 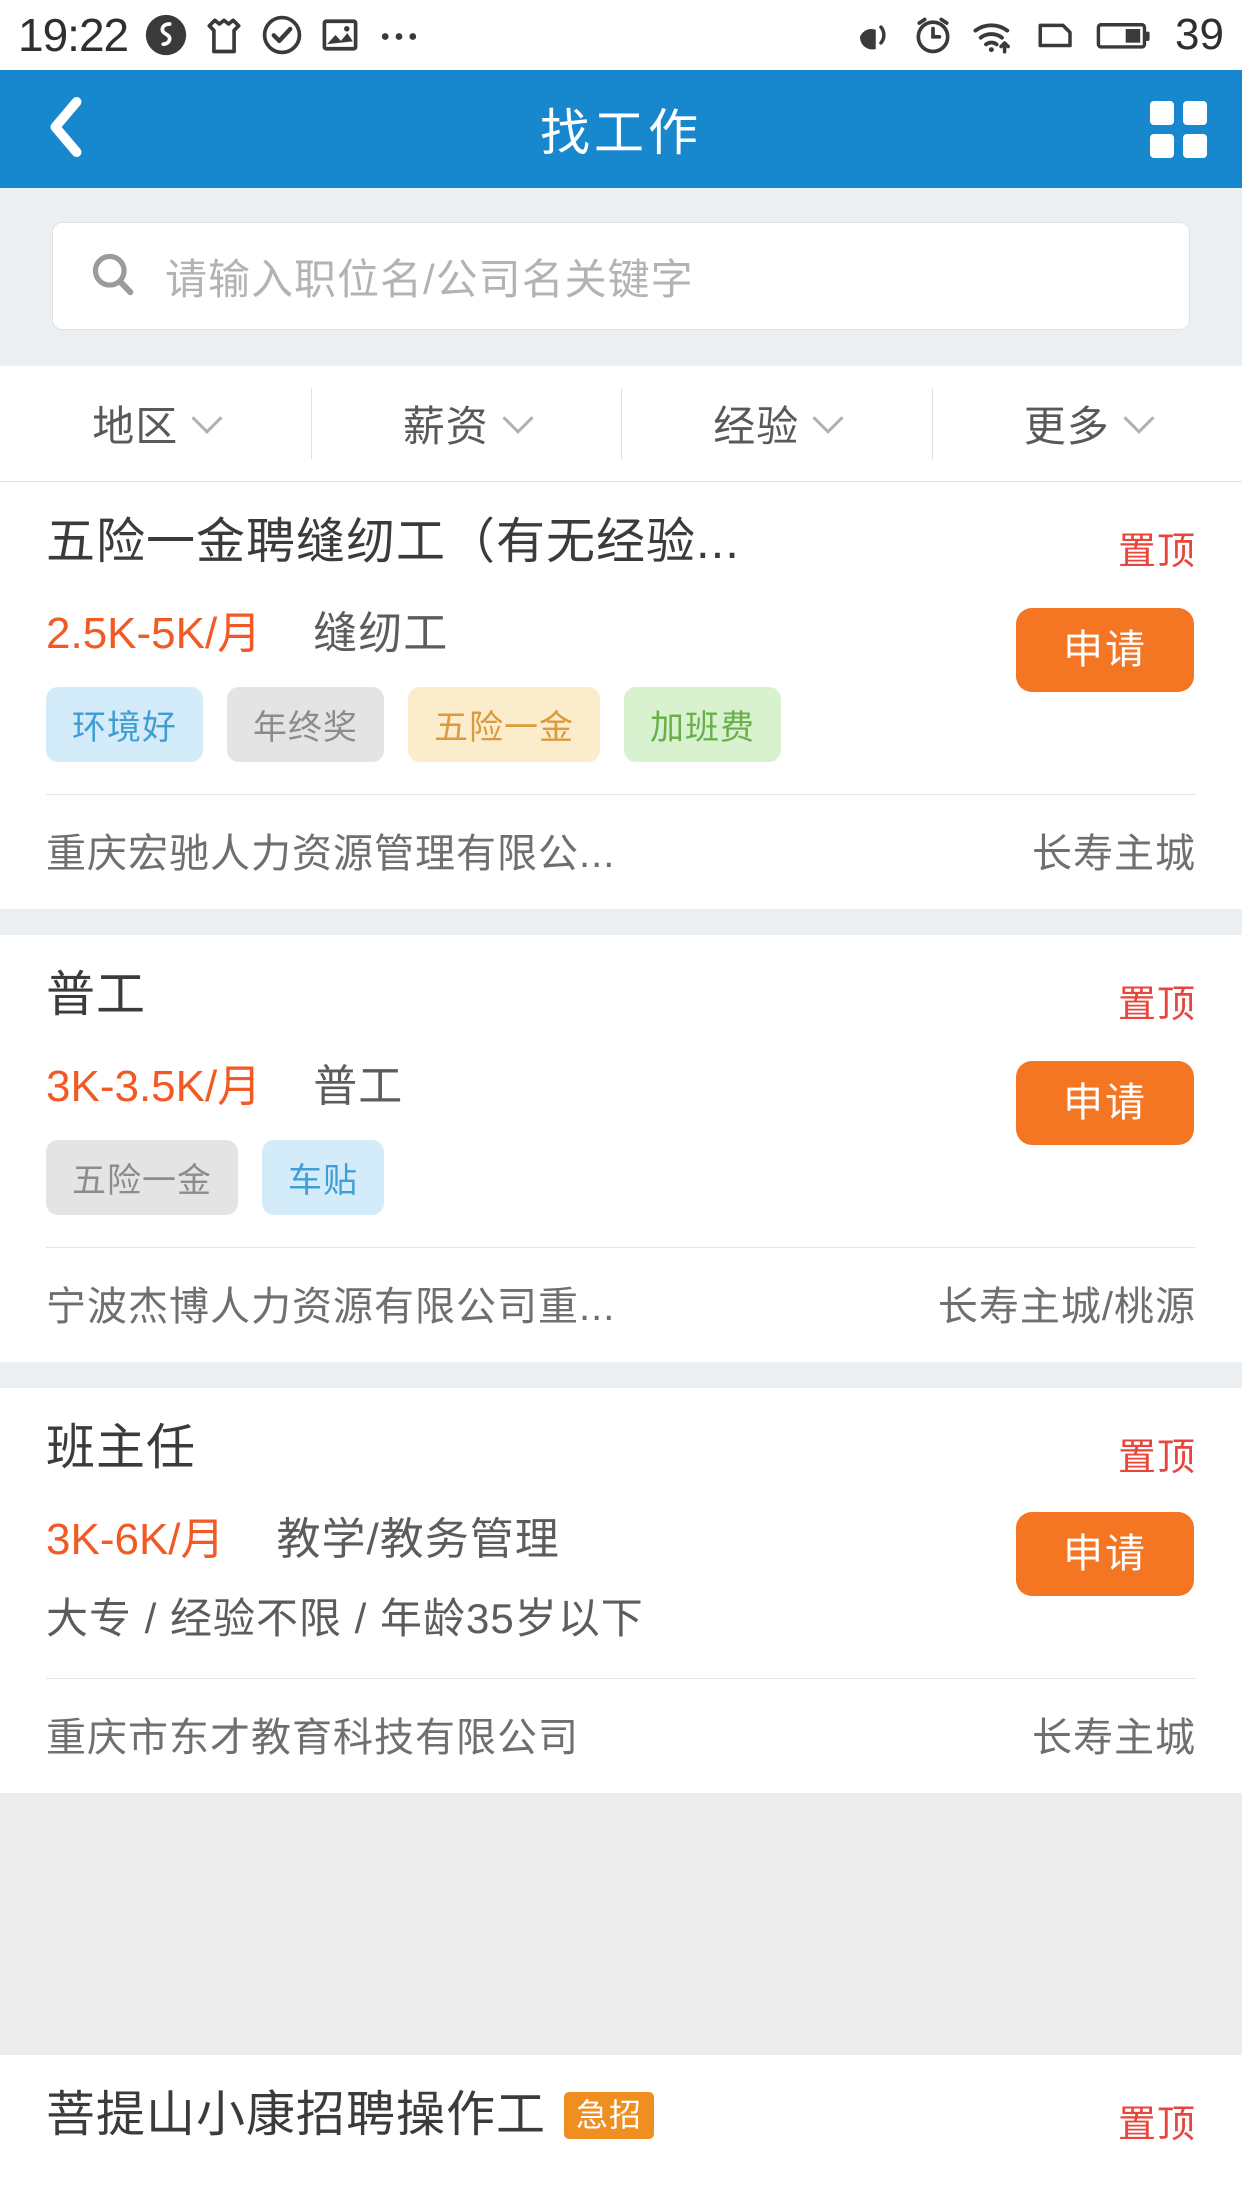 I want to click on status-bar-right-icons: 39, so click(x=1038, y=35).